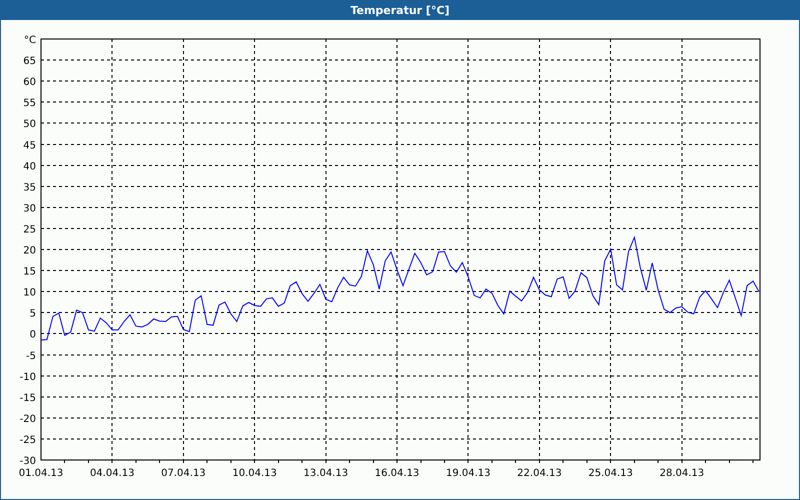 This screenshot has height=500, width=800. I want to click on axis-label: 50, so click(29, 124).